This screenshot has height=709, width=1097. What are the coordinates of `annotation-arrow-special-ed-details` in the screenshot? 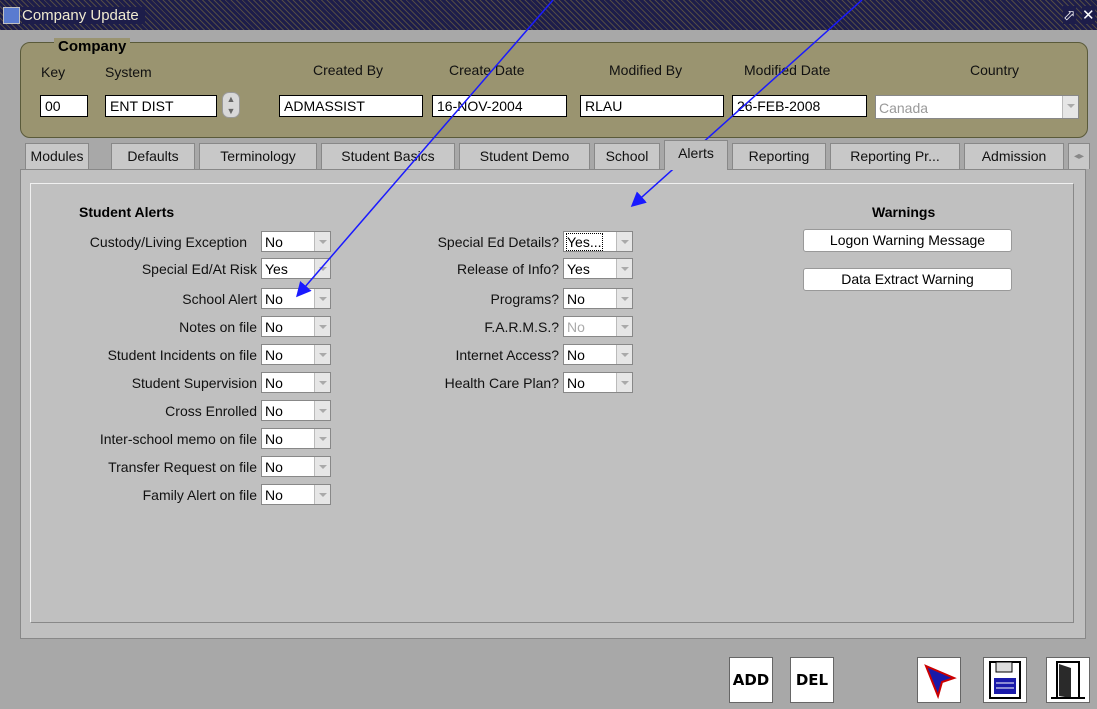 It's located at (746, 104).